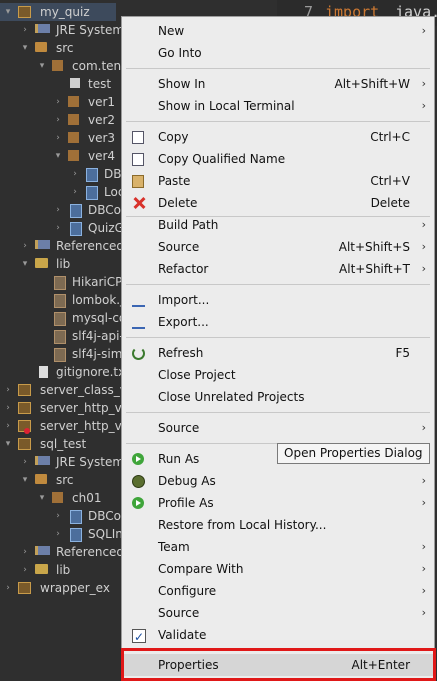  I want to click on tree-item-label: QuizG, so click(106, 228).